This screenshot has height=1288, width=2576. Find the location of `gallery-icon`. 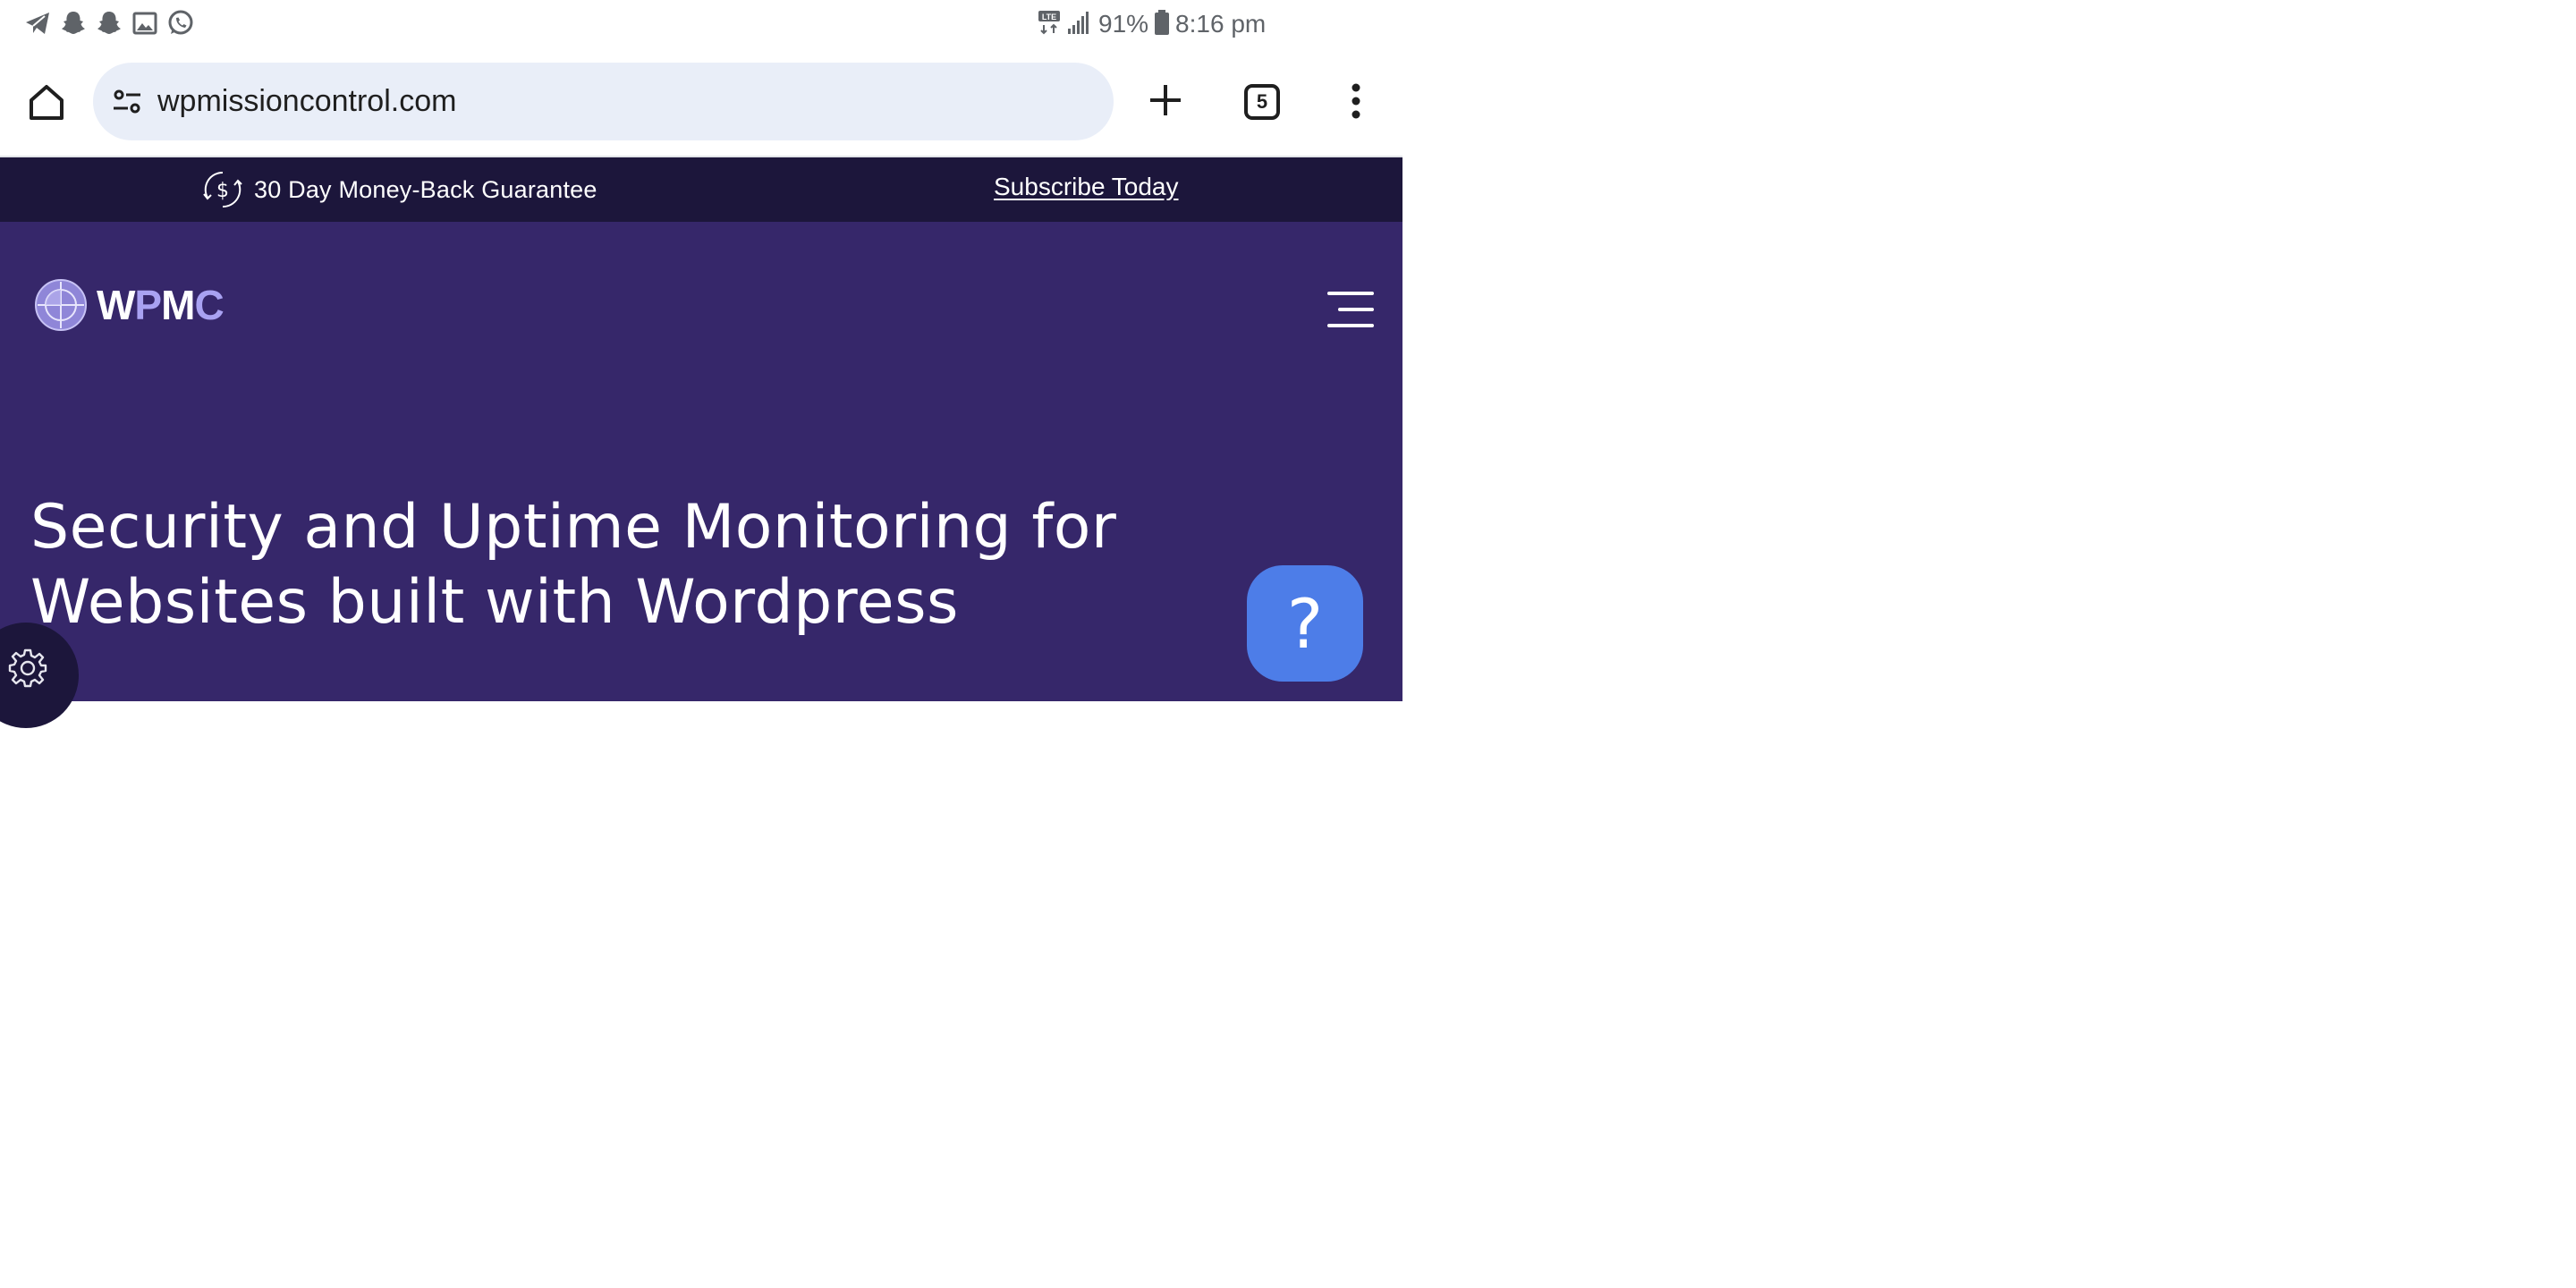

gallery-icon is located at coordinates (145, 23).